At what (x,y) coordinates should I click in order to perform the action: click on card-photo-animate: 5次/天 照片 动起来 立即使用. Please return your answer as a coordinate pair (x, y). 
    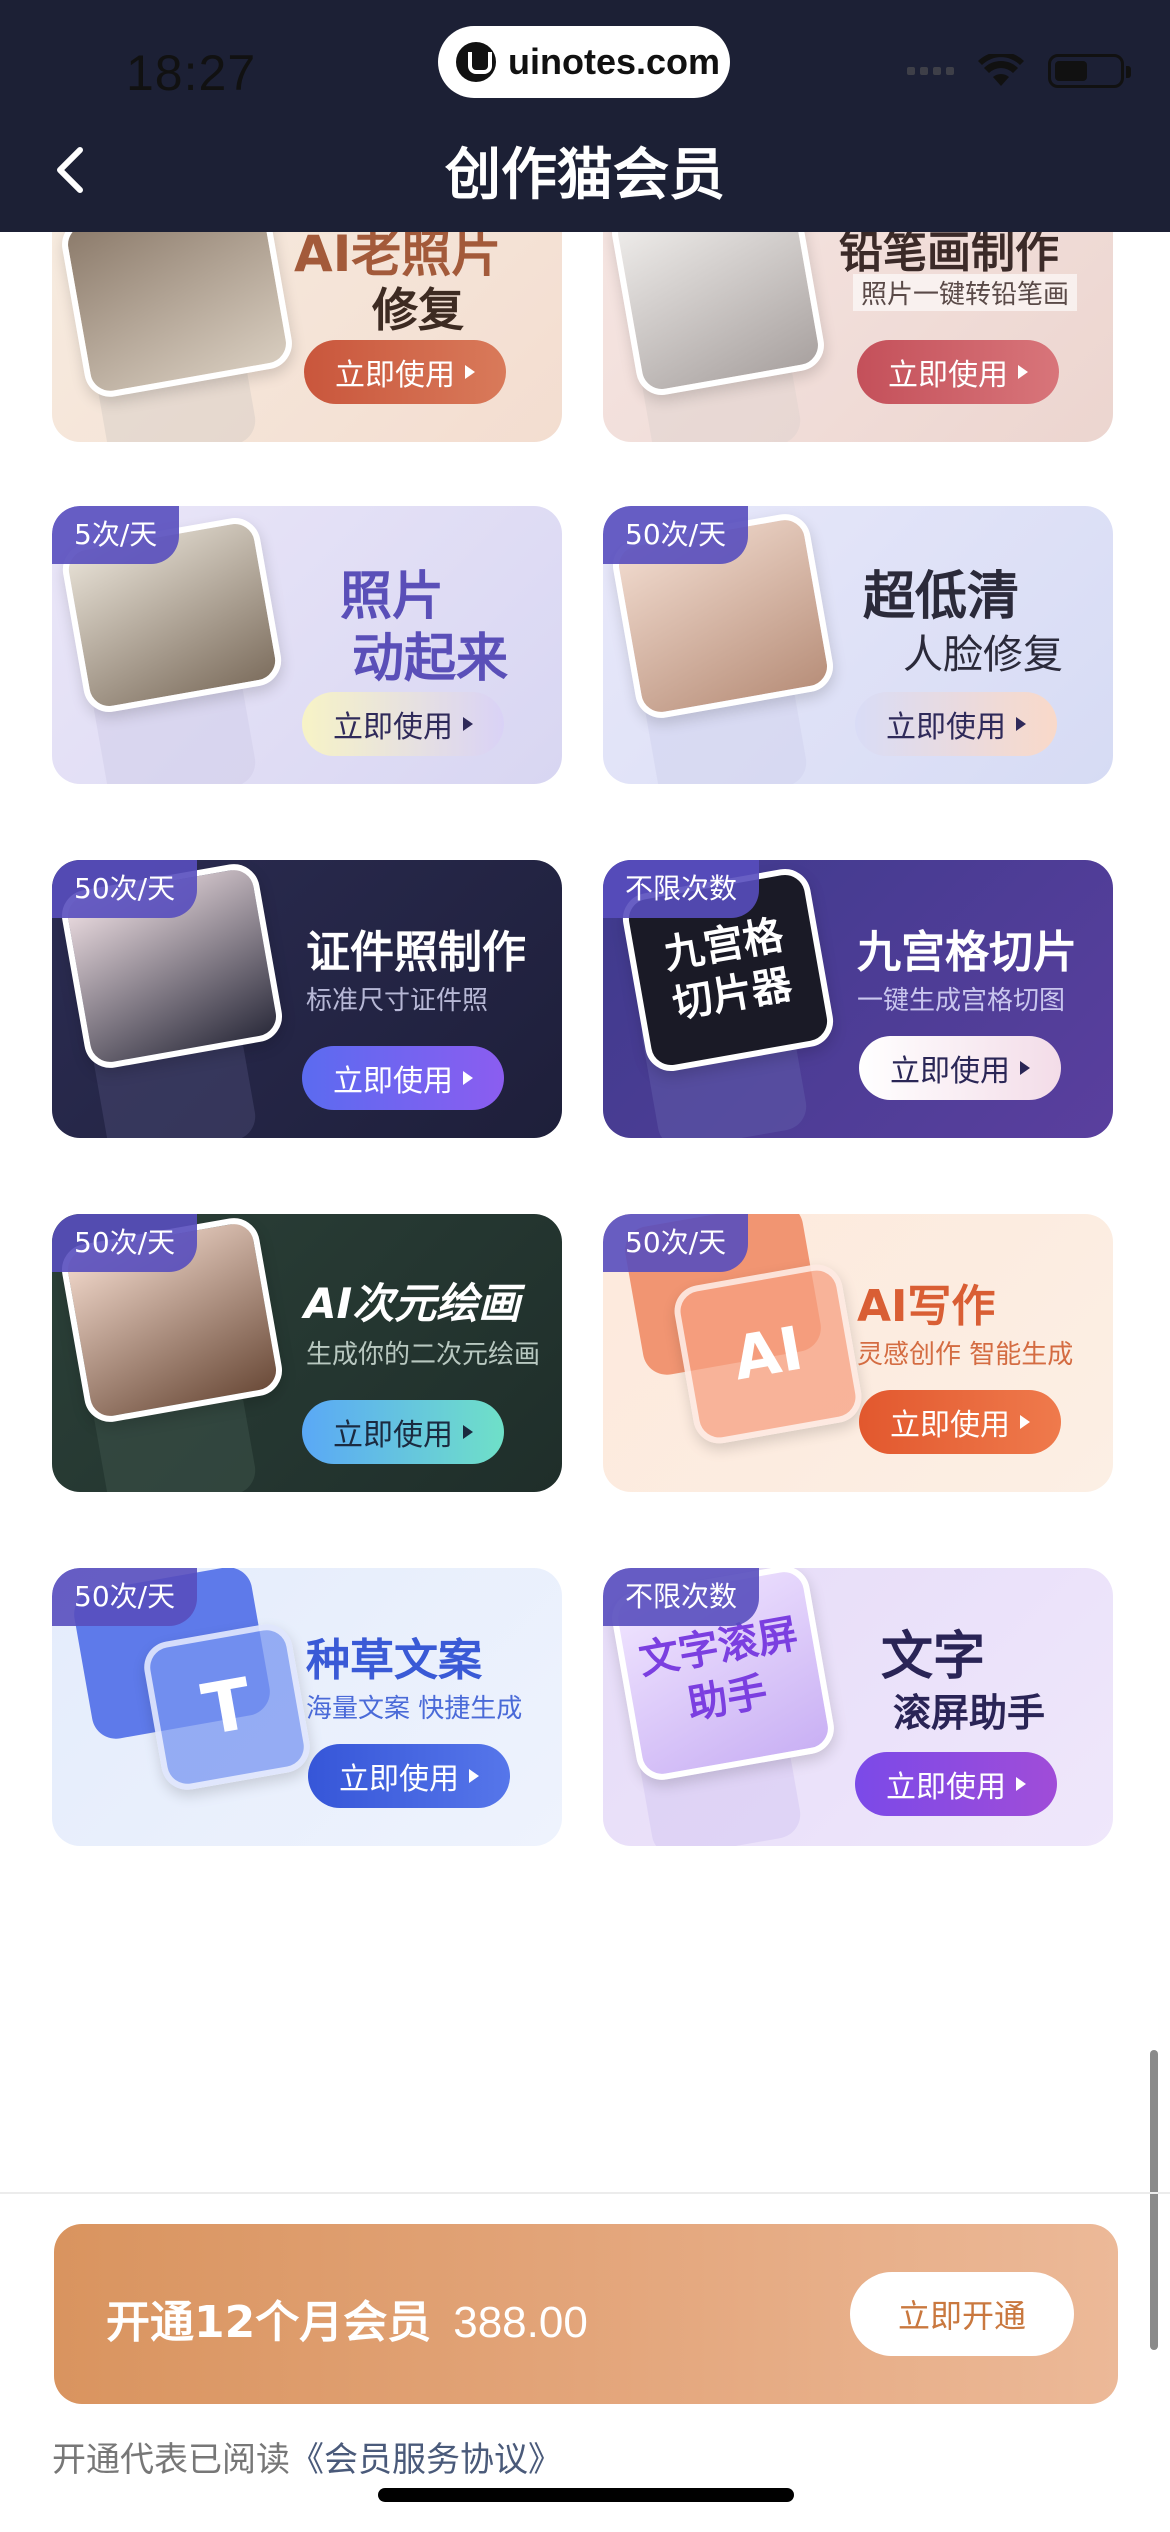
    Looking at the image, I should click on (307, 645).